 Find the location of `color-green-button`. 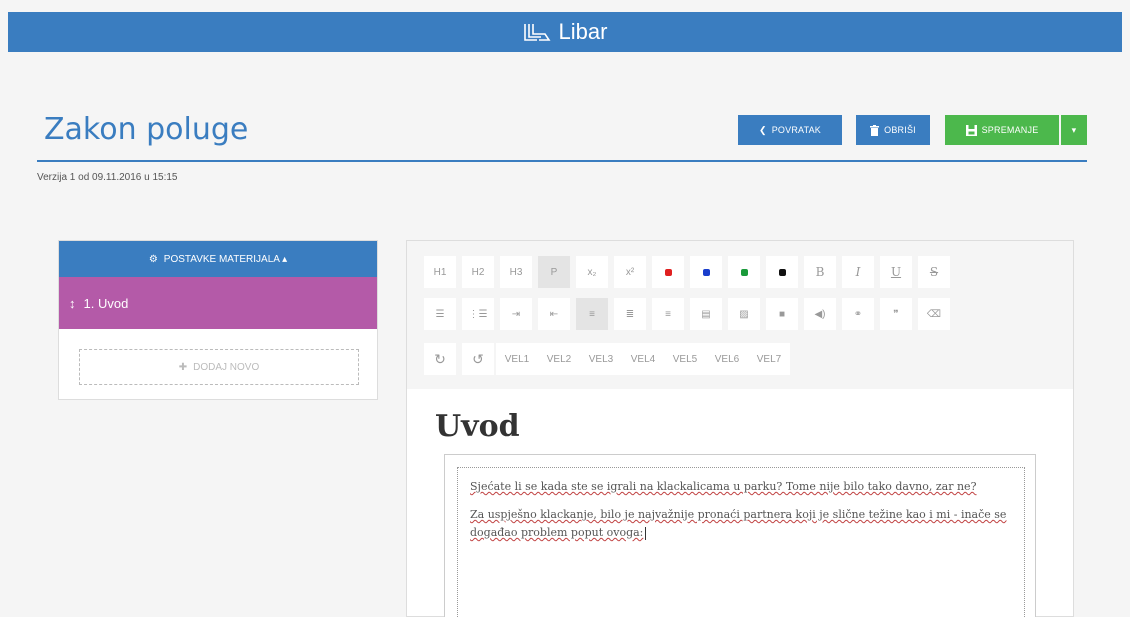

color-green-button is located at coordinates (744, 272).